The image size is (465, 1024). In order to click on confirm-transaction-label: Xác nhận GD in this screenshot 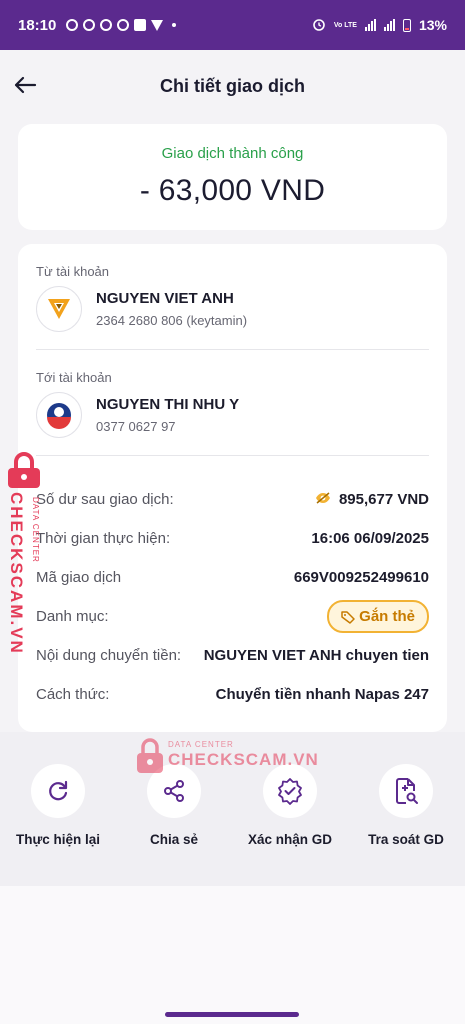, I will do `click(290, 839)`.